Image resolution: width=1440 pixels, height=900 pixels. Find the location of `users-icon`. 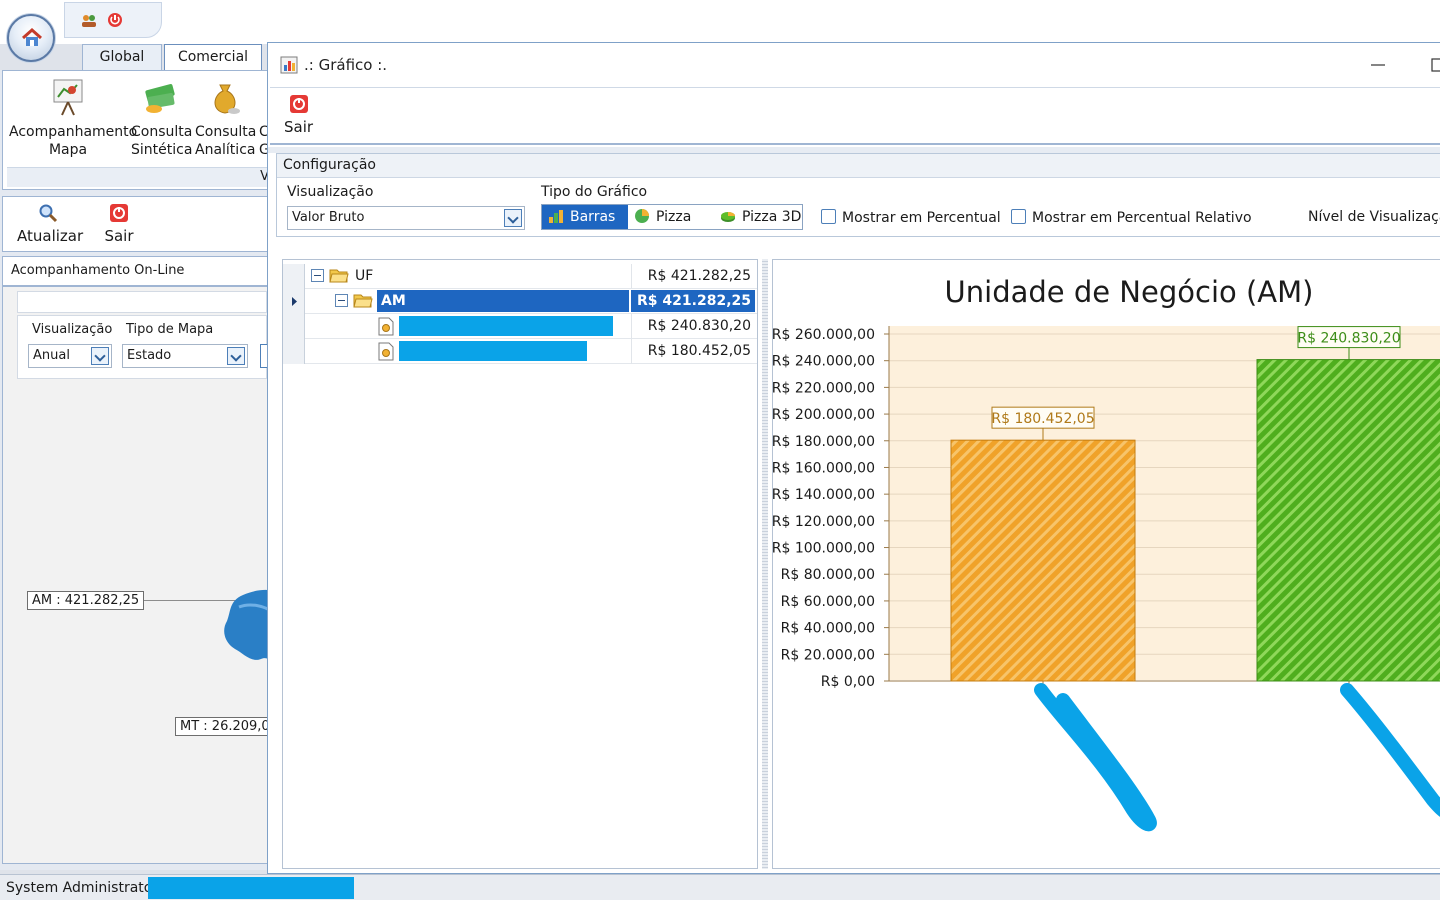

users-icon is located at coordinates (89, 20).